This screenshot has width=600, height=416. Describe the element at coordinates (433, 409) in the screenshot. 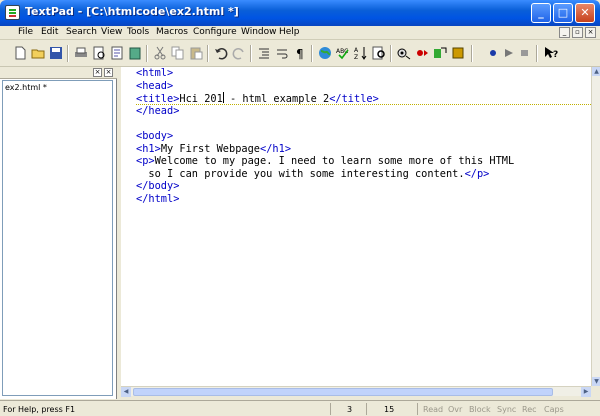

I see `status-read: Read` at that location.